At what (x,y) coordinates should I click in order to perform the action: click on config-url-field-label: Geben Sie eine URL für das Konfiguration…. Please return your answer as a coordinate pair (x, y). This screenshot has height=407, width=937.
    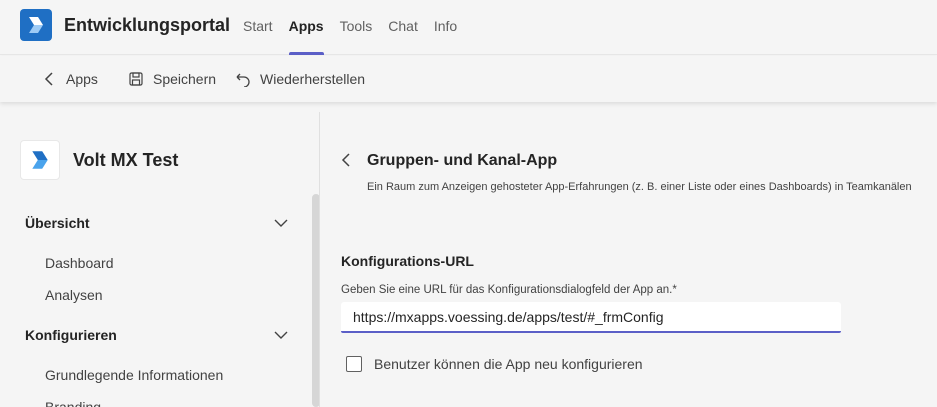
    Looking at the image, I should click on (509, 290).